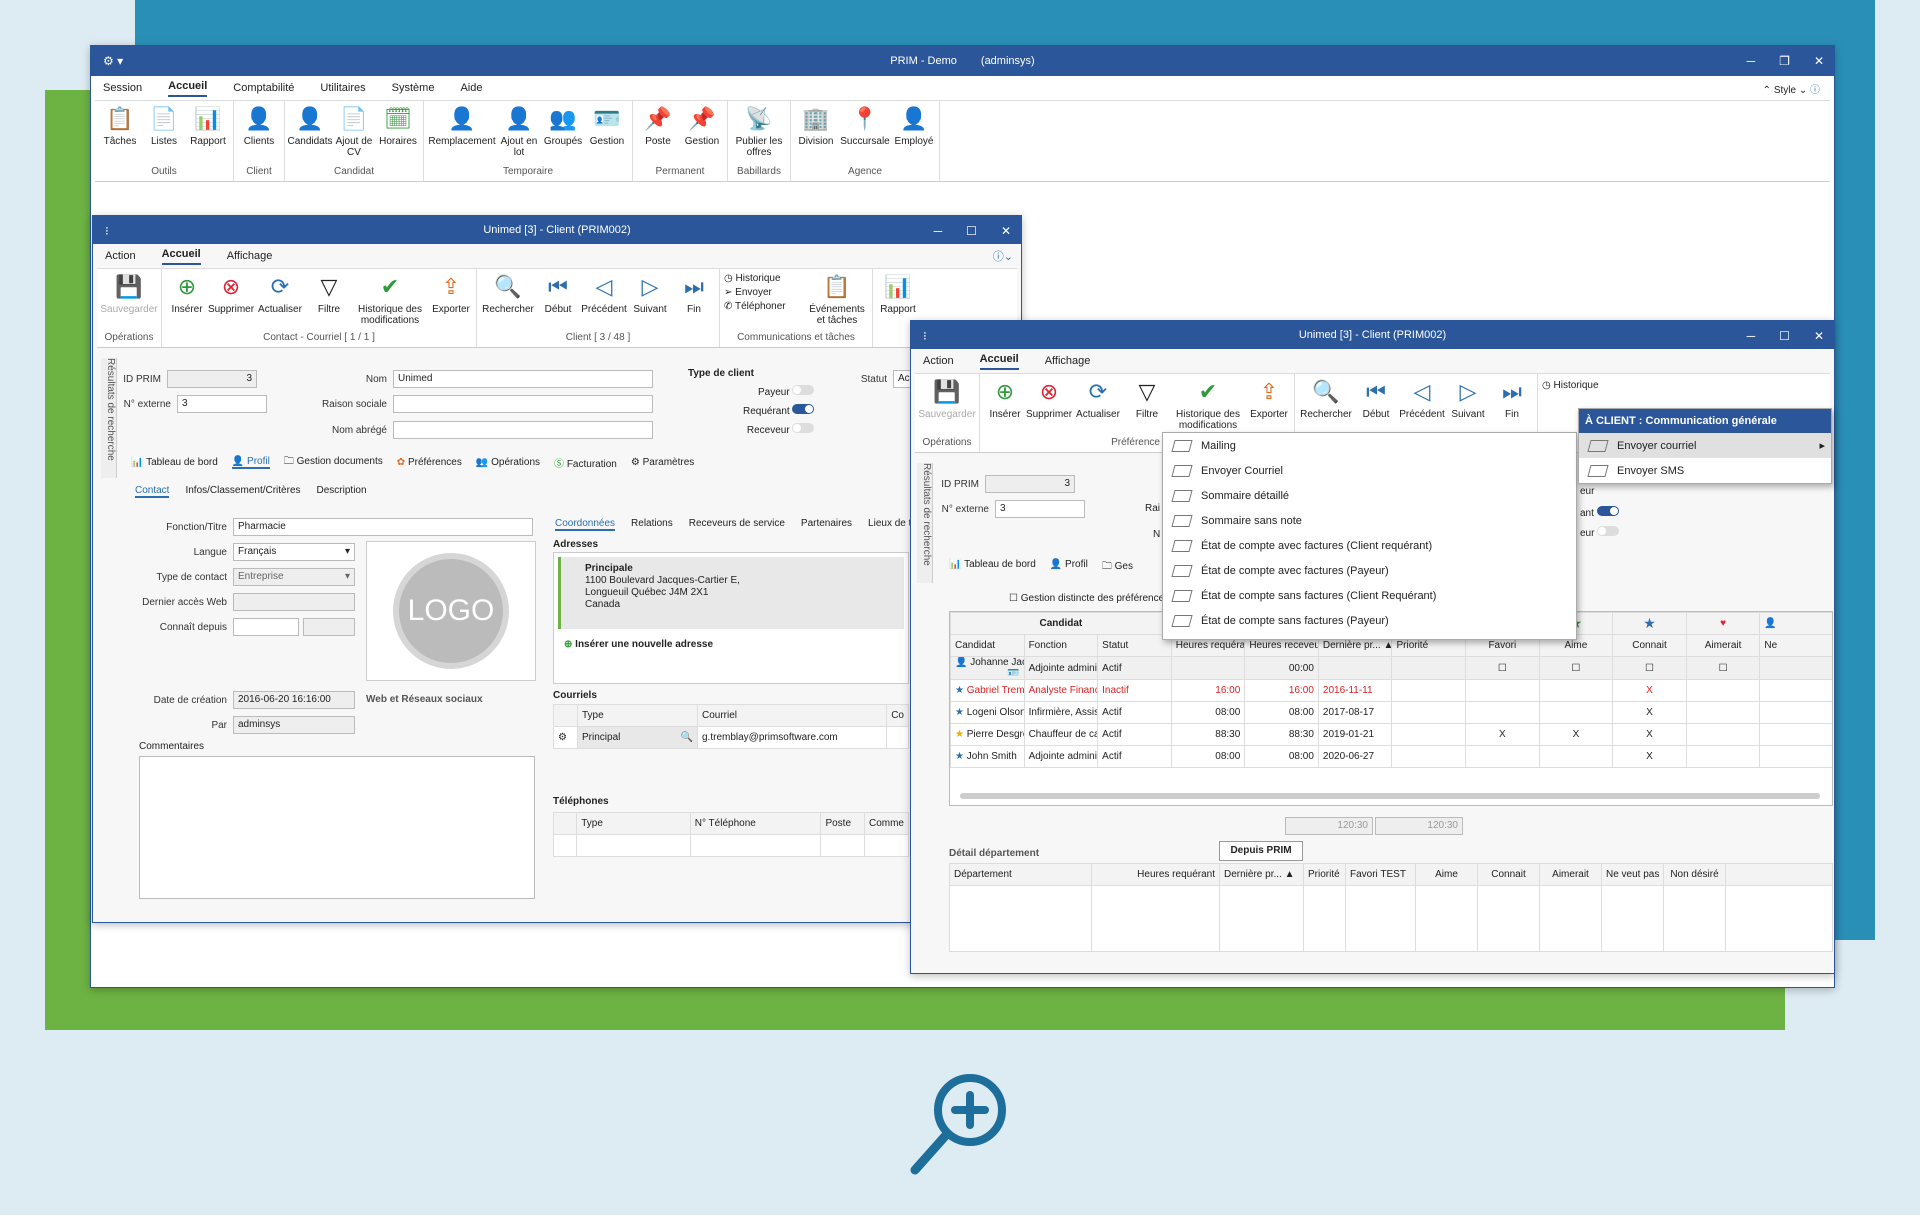 The width and height of the screenshot is (1920, 1215). Describe the element at coordinates (471, 88) in the screenshot. I see `menu-aide: Aide` at that location.